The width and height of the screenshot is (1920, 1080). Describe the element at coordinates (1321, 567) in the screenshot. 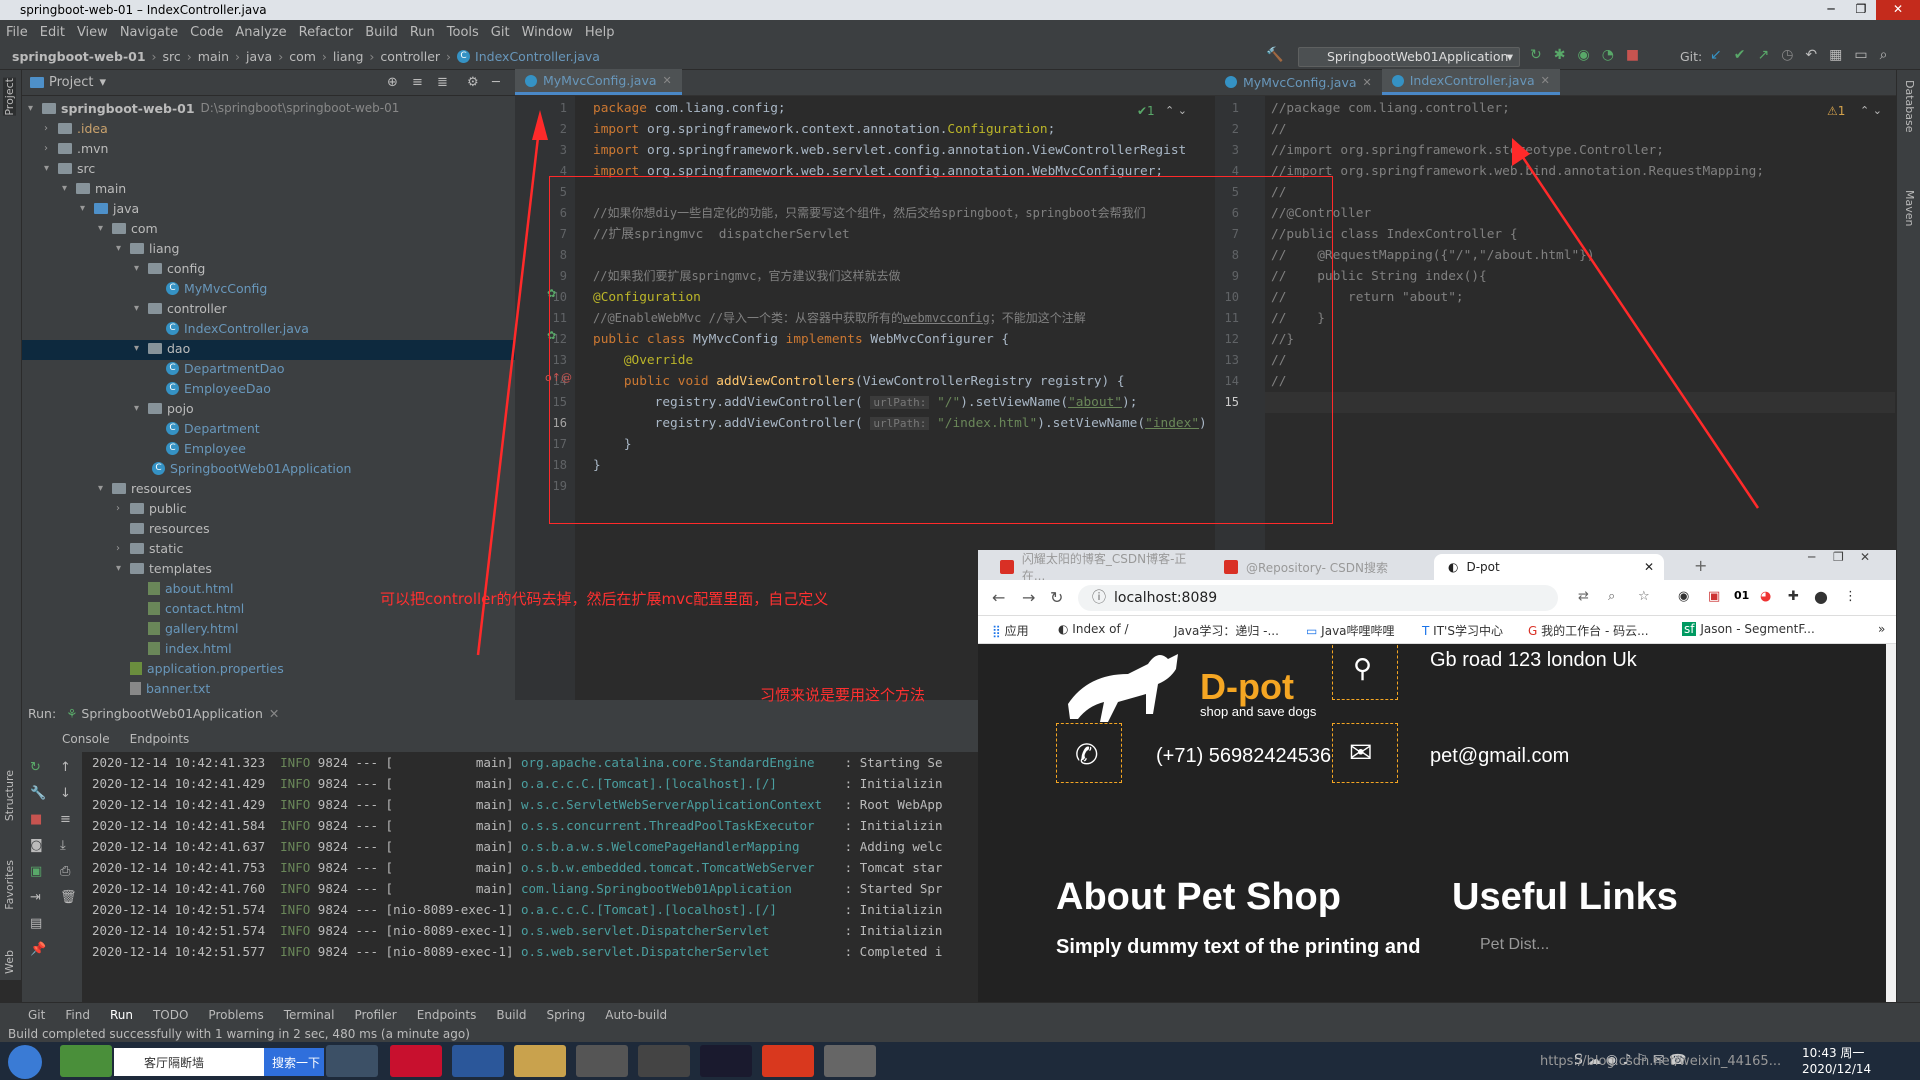

I see `browser-tab: @Repository- CSDN搜索` at that location.